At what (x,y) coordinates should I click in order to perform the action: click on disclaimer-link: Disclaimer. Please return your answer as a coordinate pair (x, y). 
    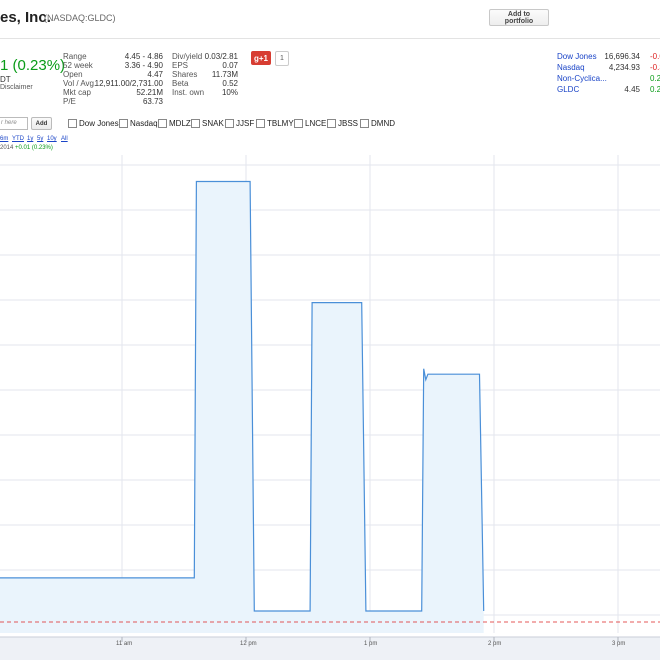
    Looking at the image, I should click on (16, 87).